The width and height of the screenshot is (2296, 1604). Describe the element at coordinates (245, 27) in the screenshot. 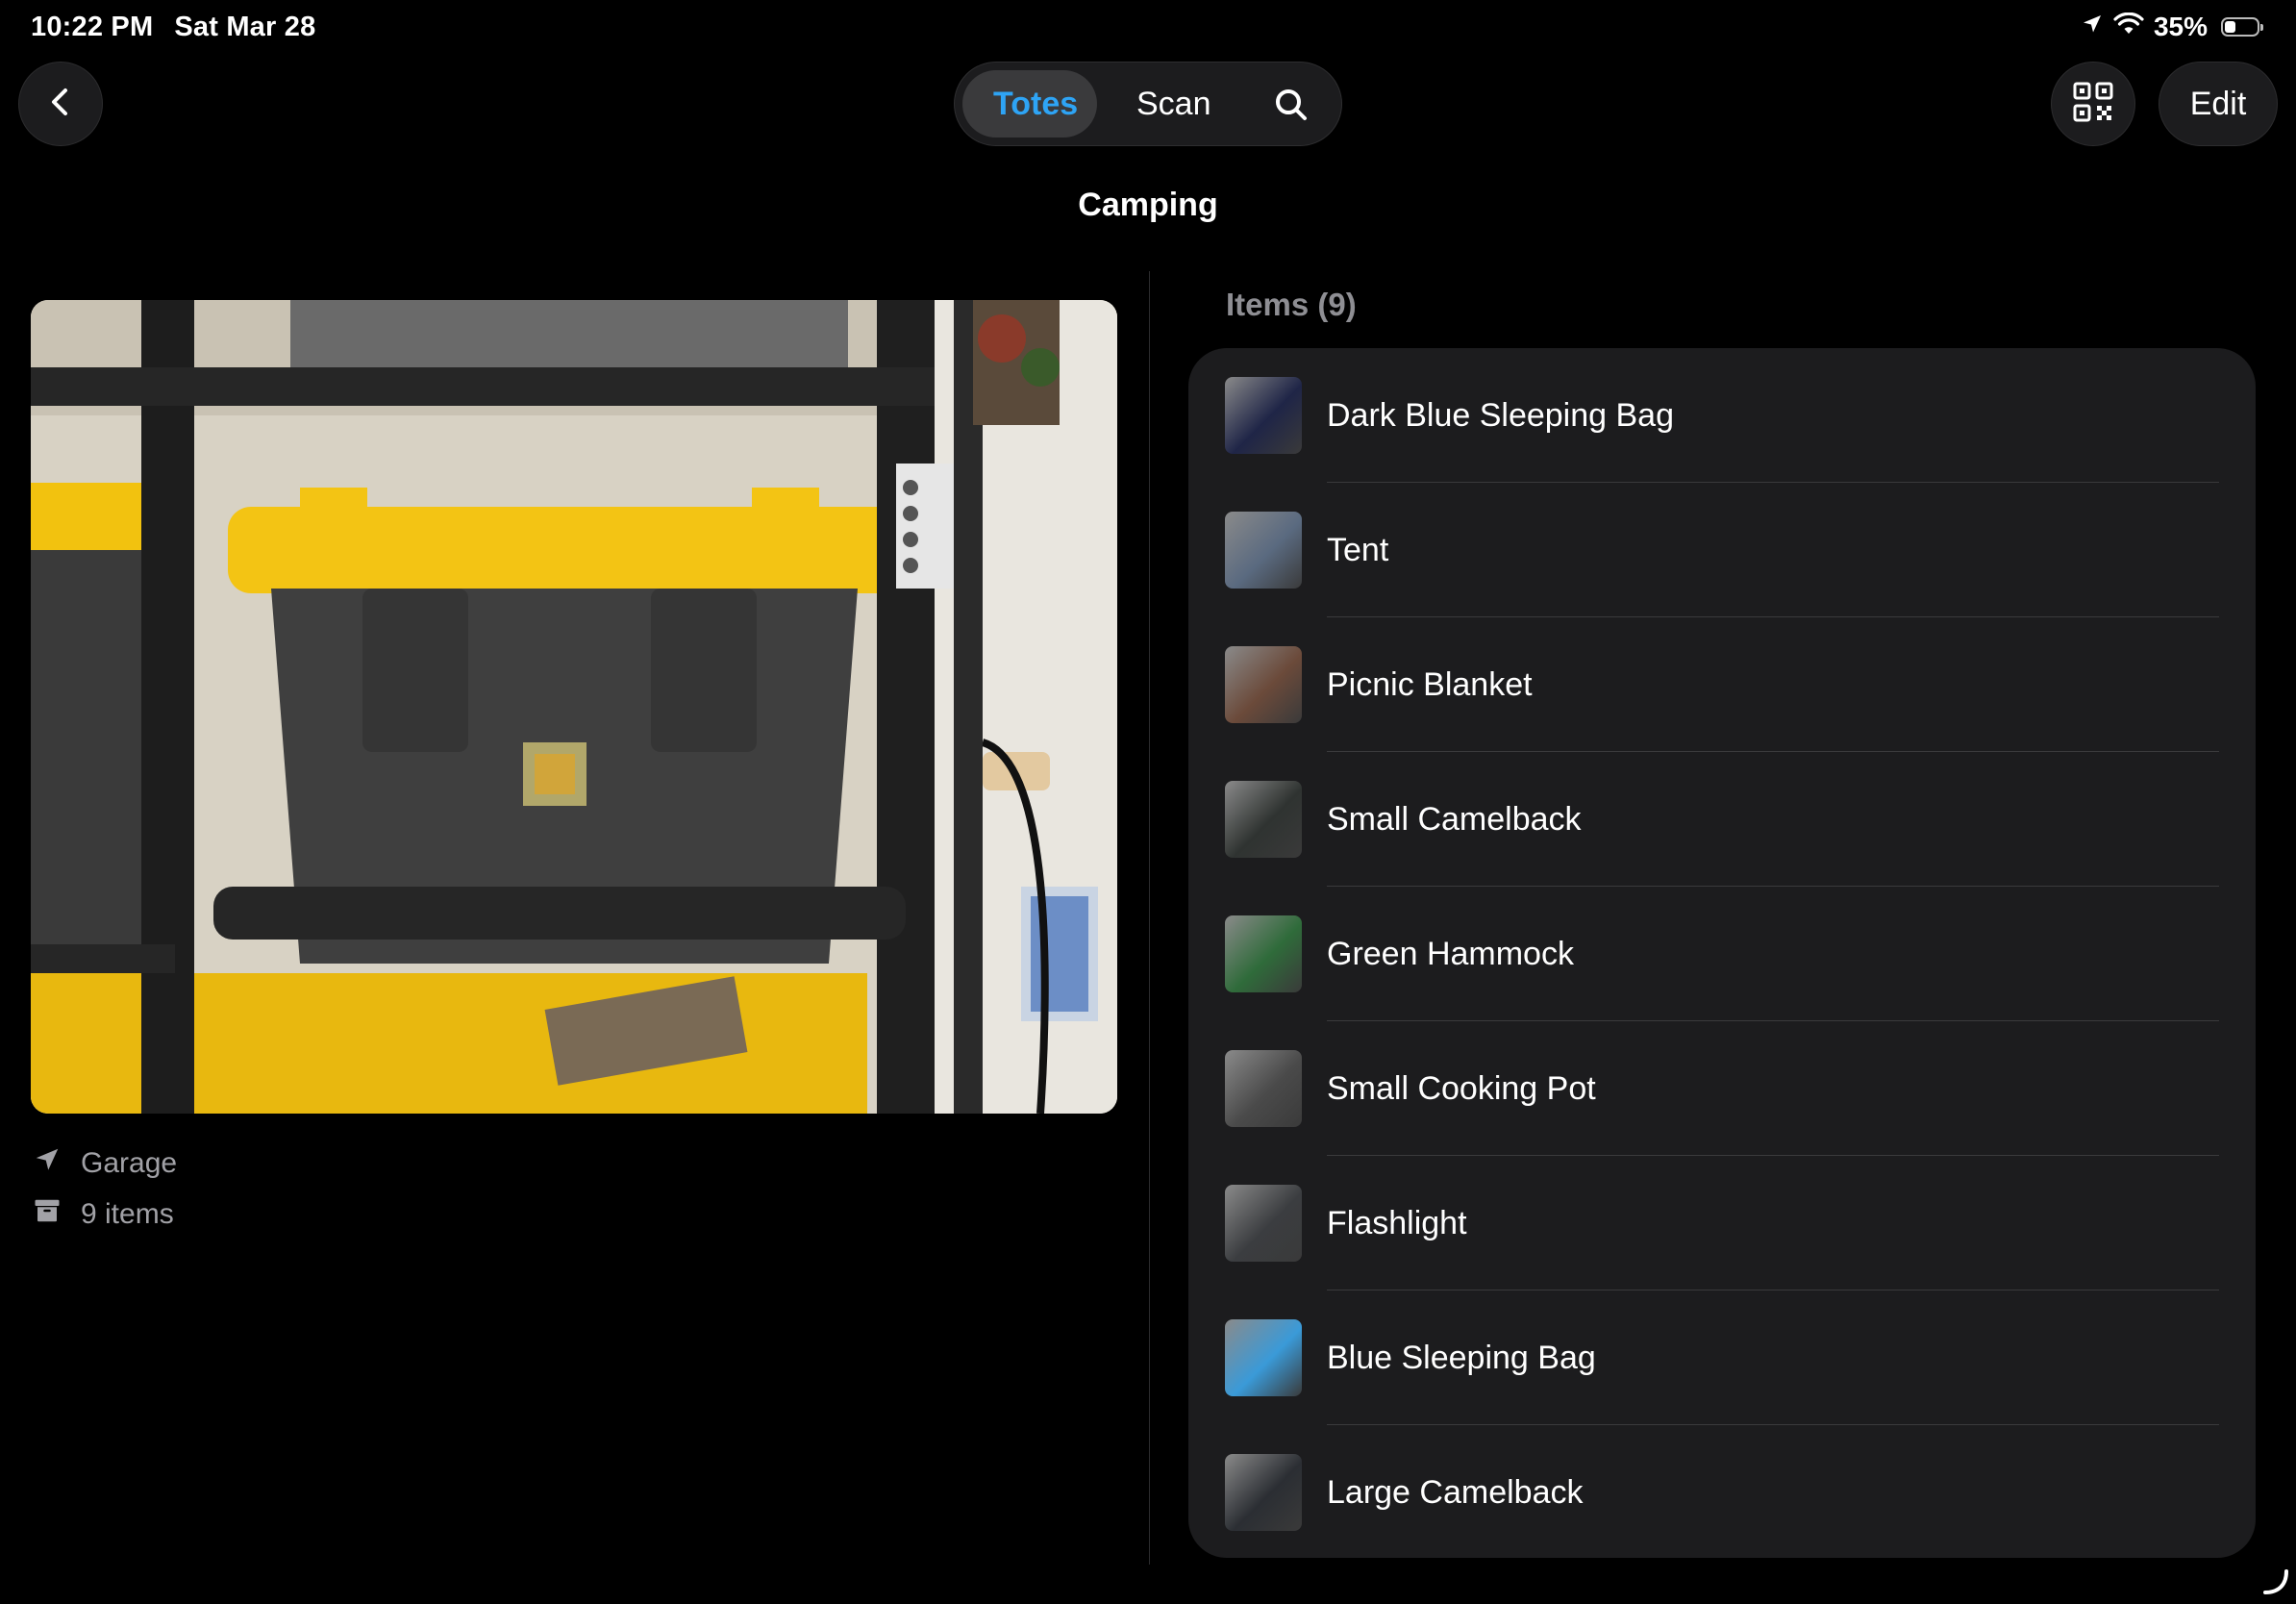

I see `status-date: Sat Mar 28` at that location.